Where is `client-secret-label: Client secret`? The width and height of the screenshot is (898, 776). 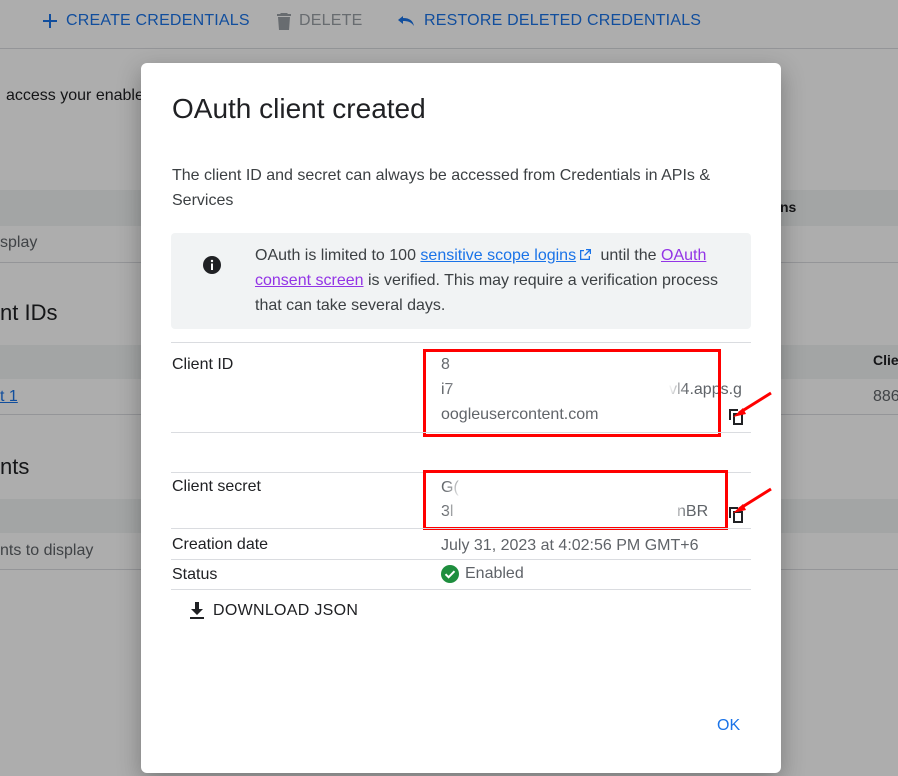
client-secret-label: Client secret is located at coordinates (216, 486).